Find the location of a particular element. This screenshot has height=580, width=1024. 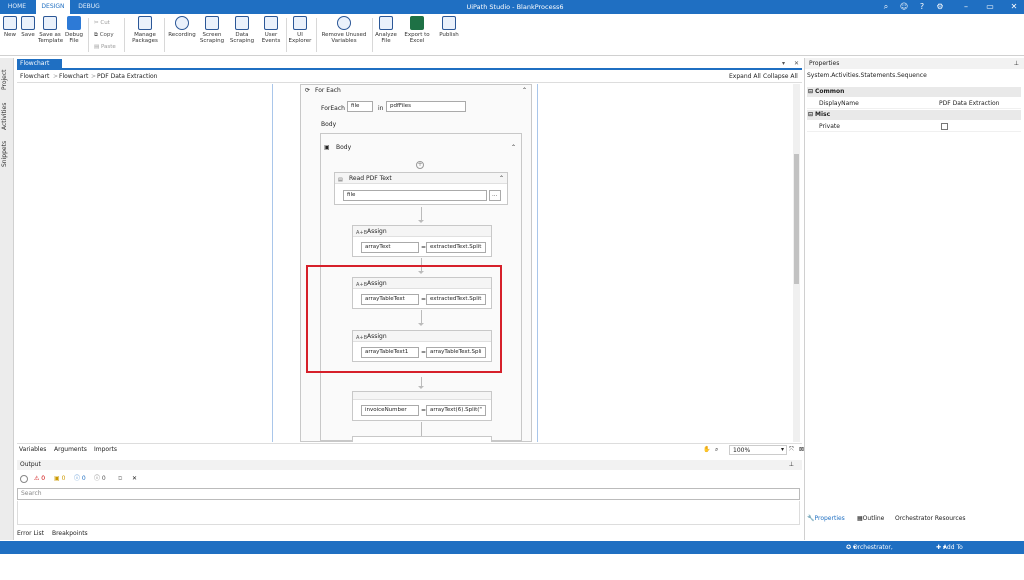

output-search-input: Search is located at coordinates (408, 494).